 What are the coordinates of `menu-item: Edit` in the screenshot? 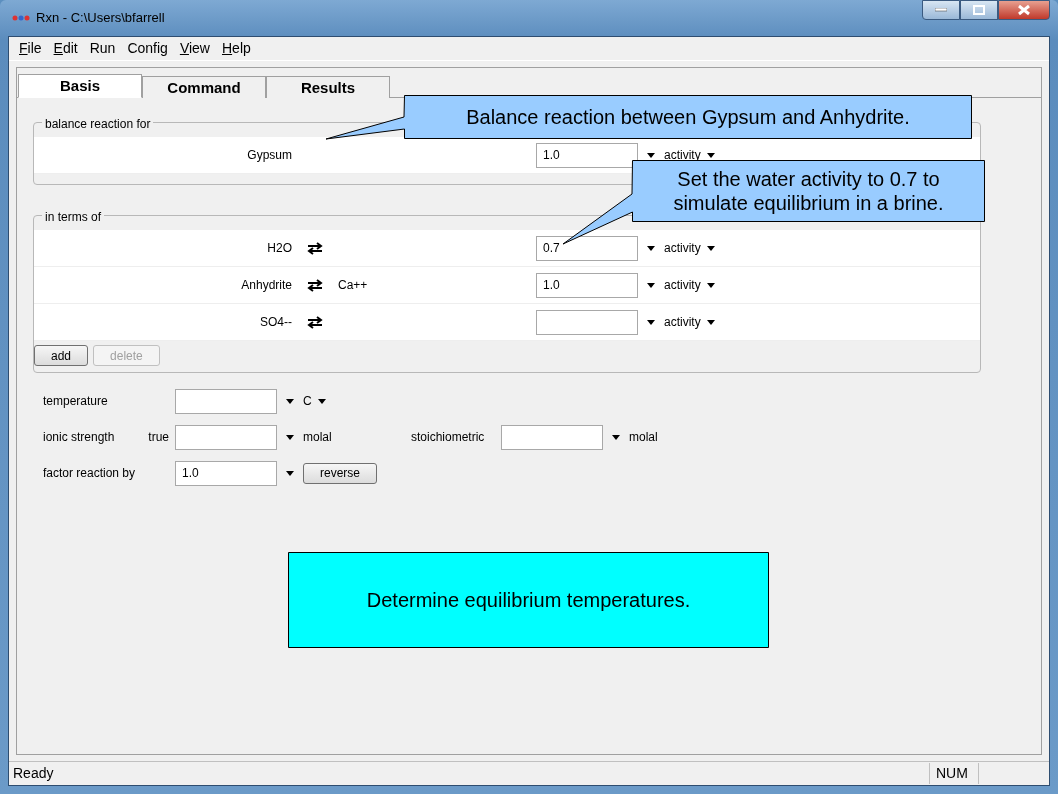 It's located at (65, 48).